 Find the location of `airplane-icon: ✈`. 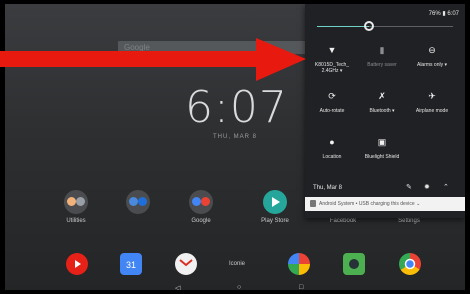

airplane-icon: ✈ is located at coordinates (432, 96).